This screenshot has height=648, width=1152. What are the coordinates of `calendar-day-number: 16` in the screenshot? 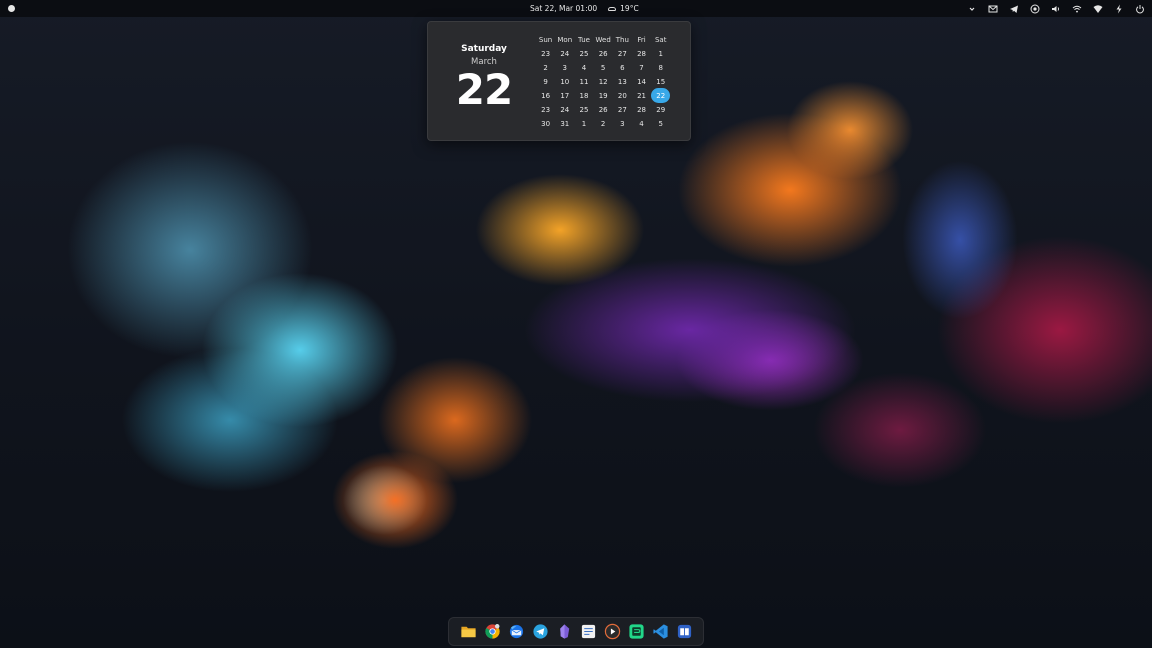 It's located at (546, 96).